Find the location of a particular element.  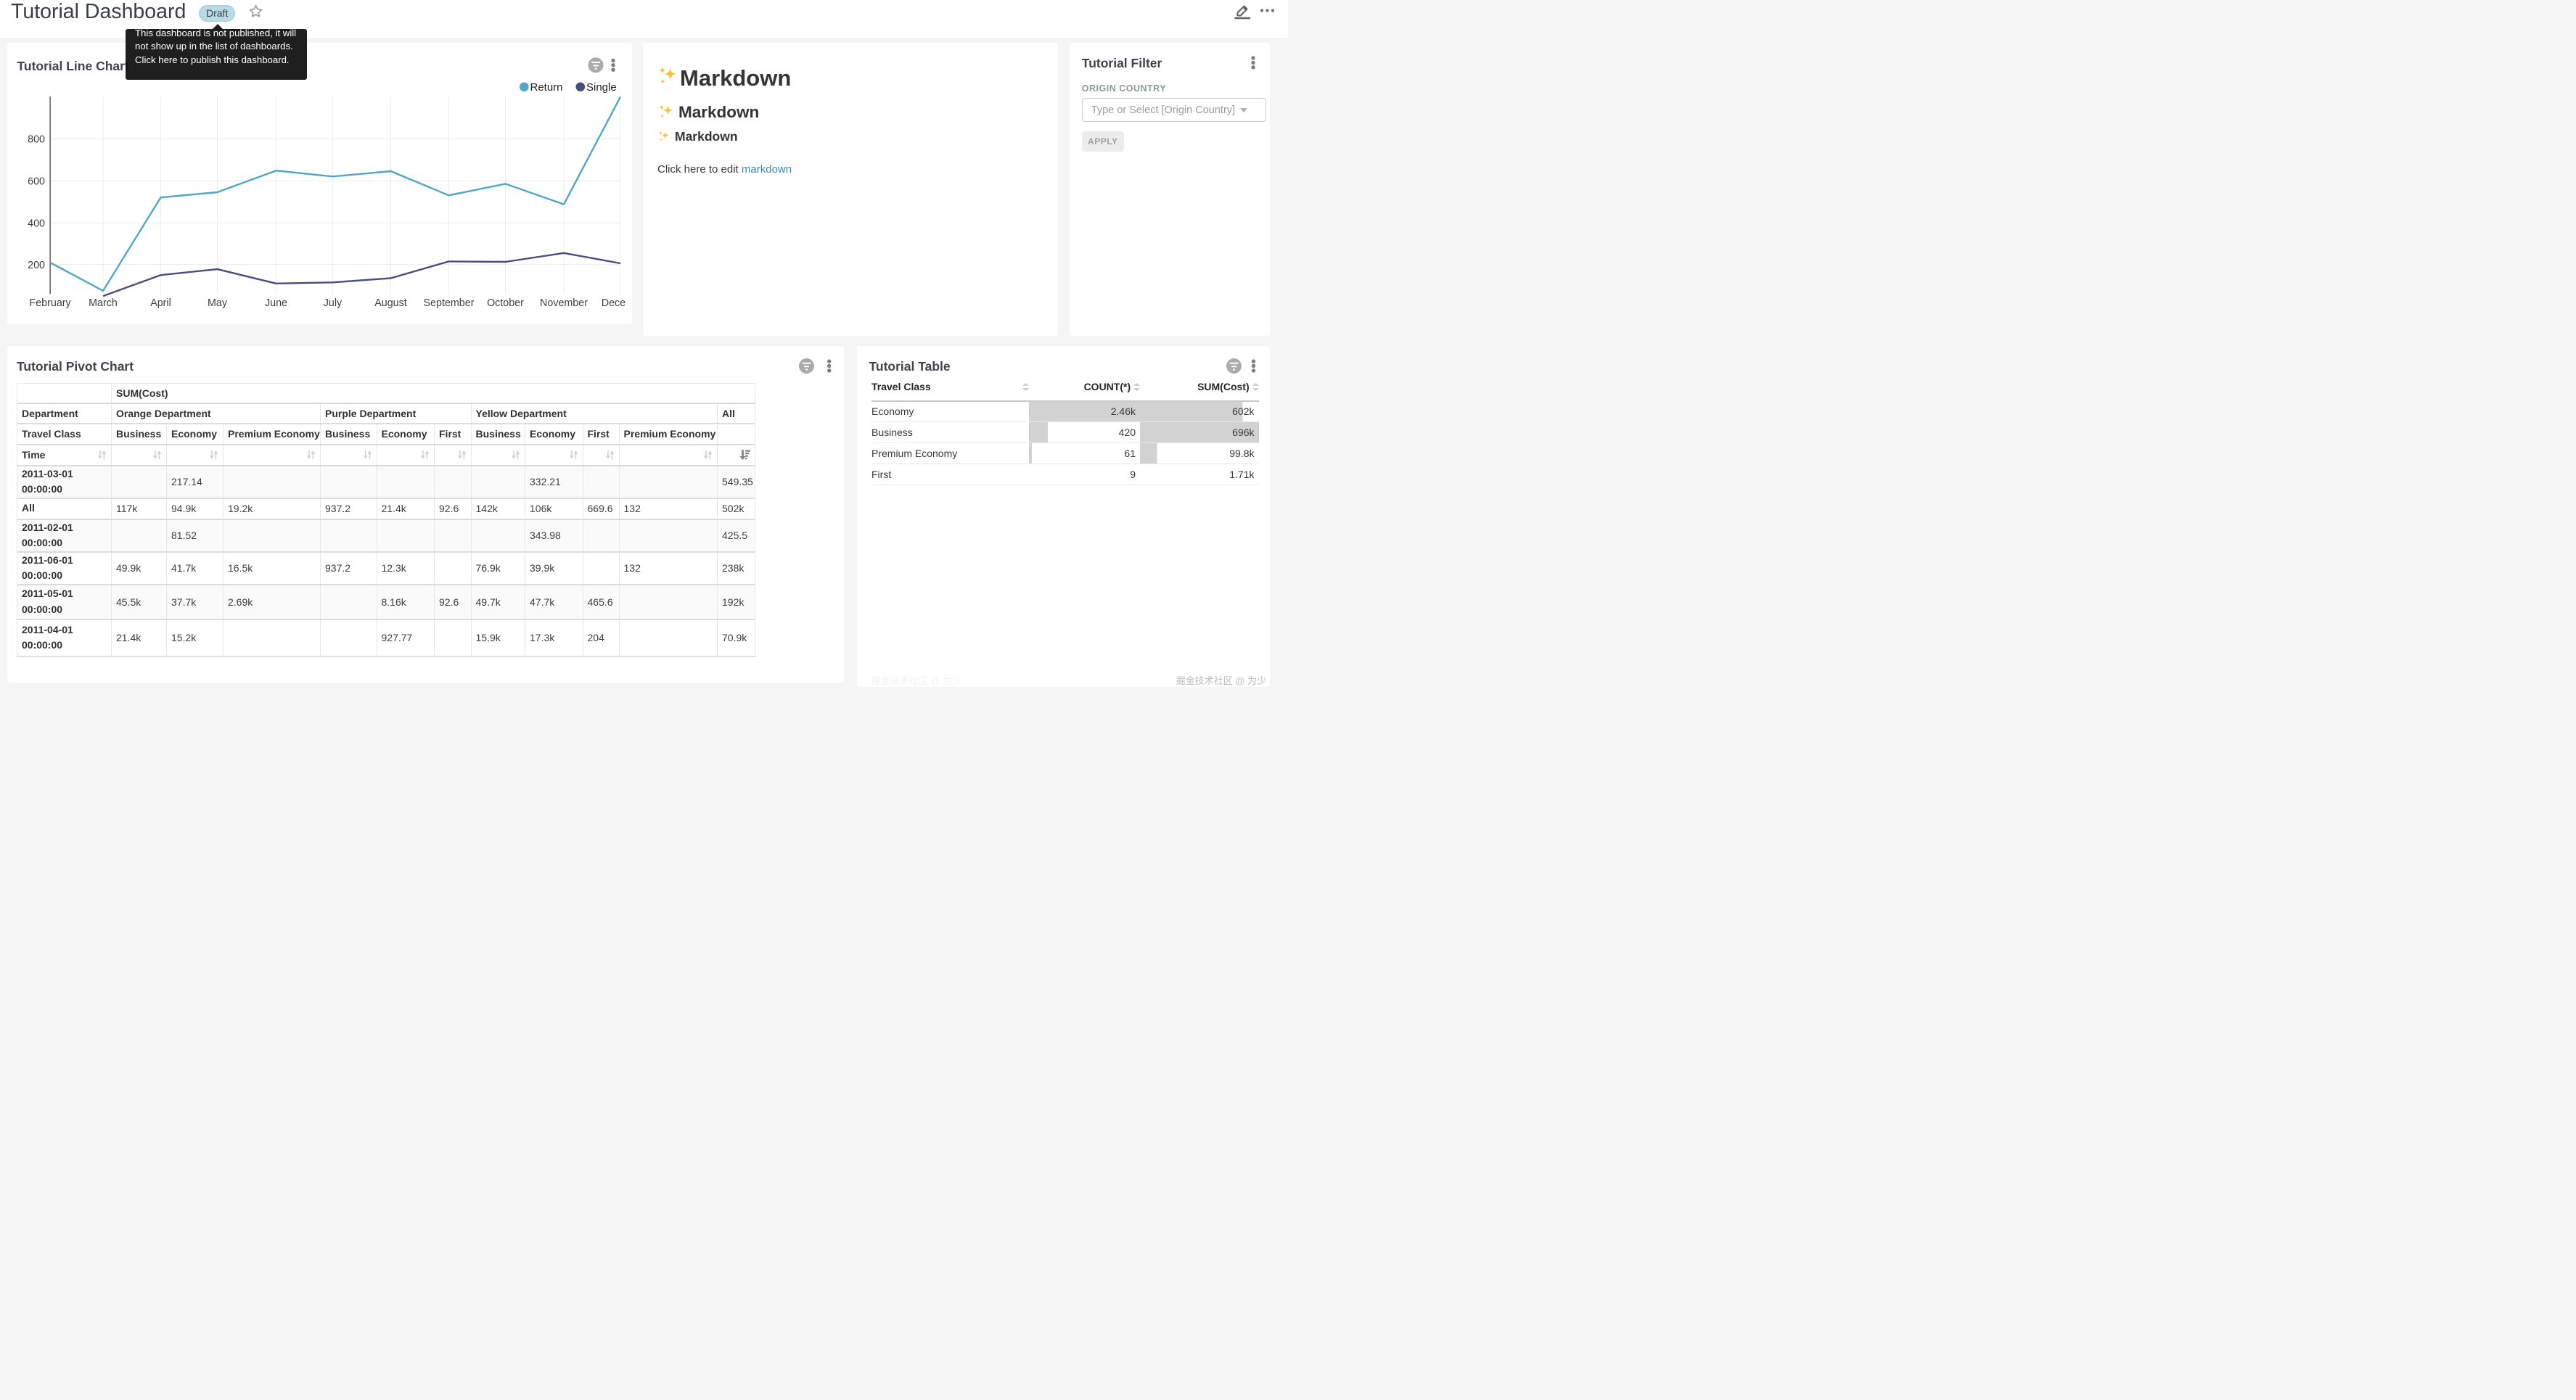

svg-text: June is located at coordinates (275, 303).